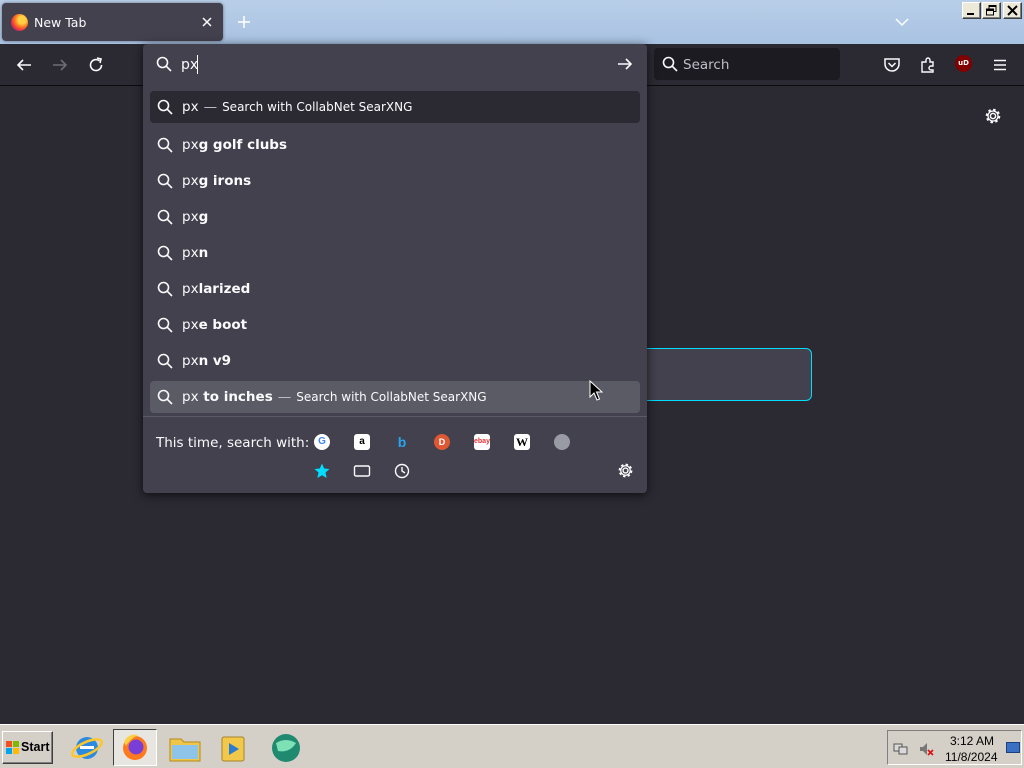  What do you see at coordinates (892, 65) in the screenshot?
I see `pocket-icon` at bounding box center [892, 65].